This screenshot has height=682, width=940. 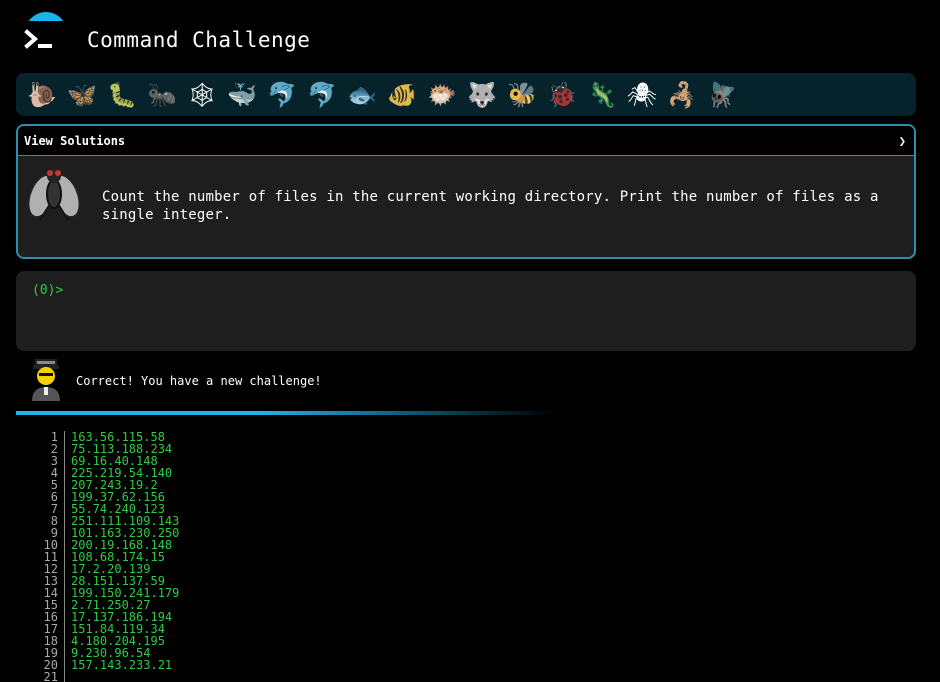 What do you see at coordinates (442, 95) in the screenshot?
I see `blowfish-icon: 🐡` at bounding box center [442, 95].